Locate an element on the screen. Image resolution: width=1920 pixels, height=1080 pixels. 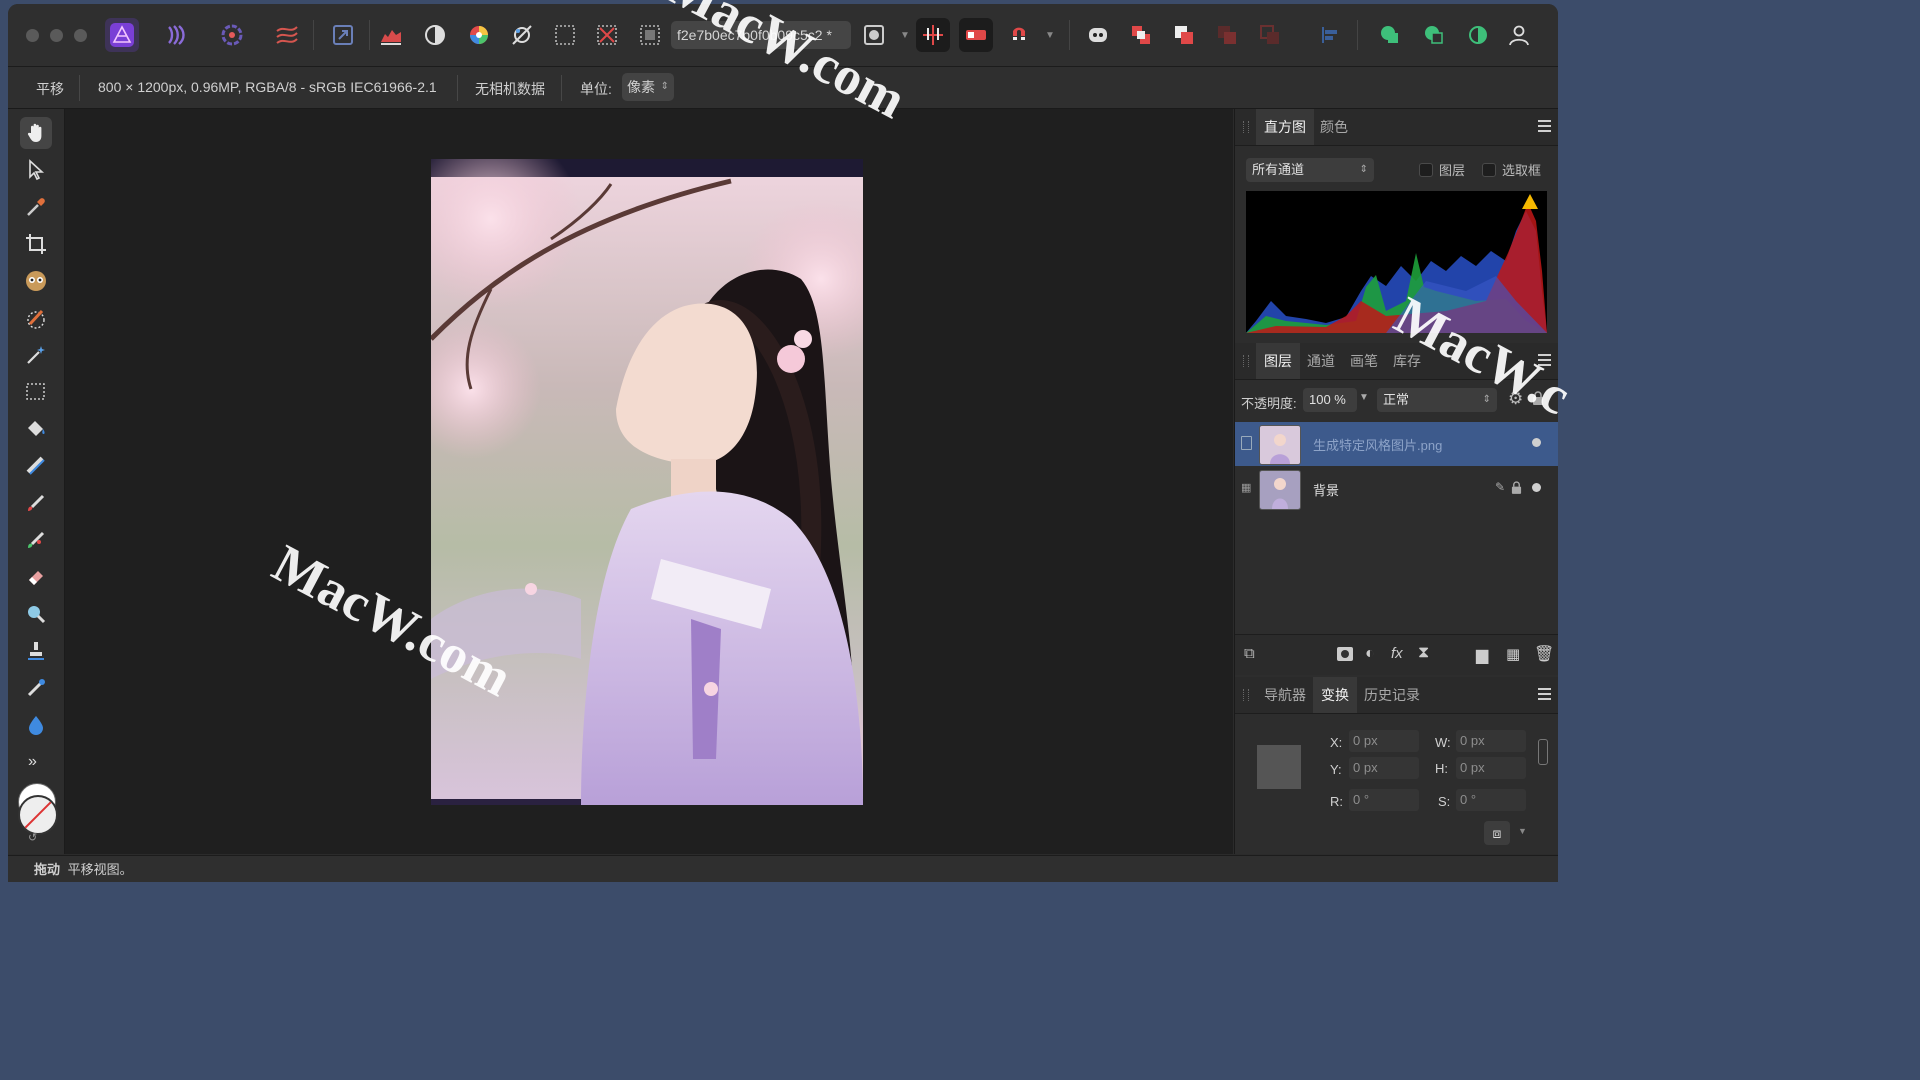
view-tool is located at coordinates (36, 133).